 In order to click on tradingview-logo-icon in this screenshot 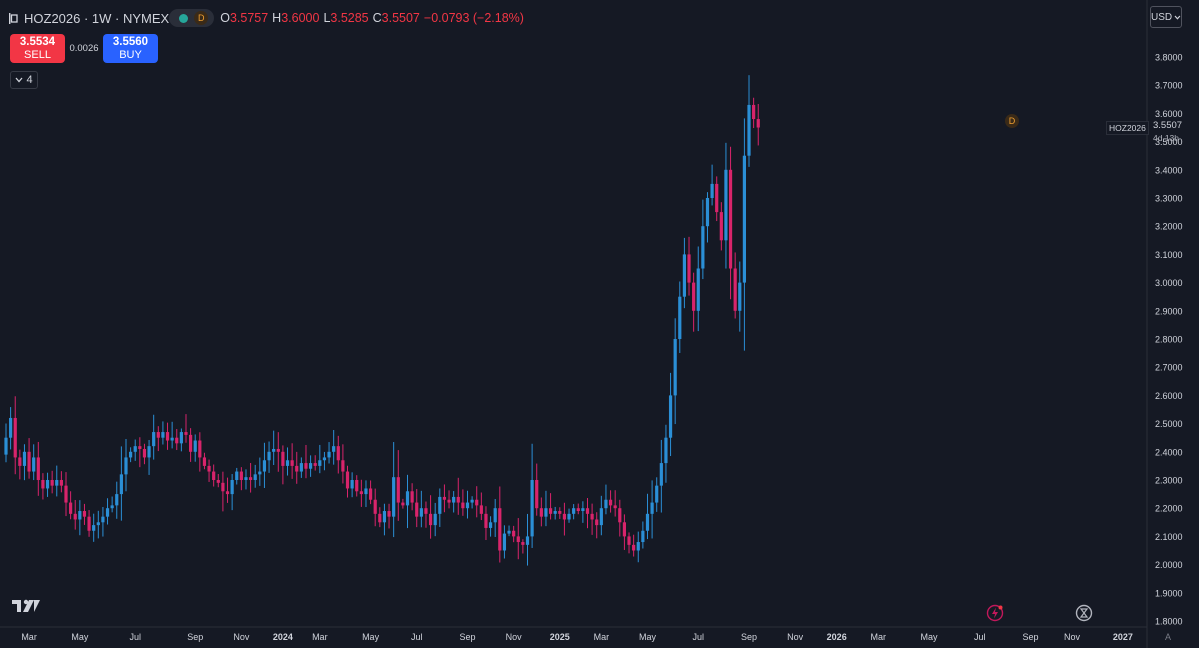, I will do `click(27, 606)`.